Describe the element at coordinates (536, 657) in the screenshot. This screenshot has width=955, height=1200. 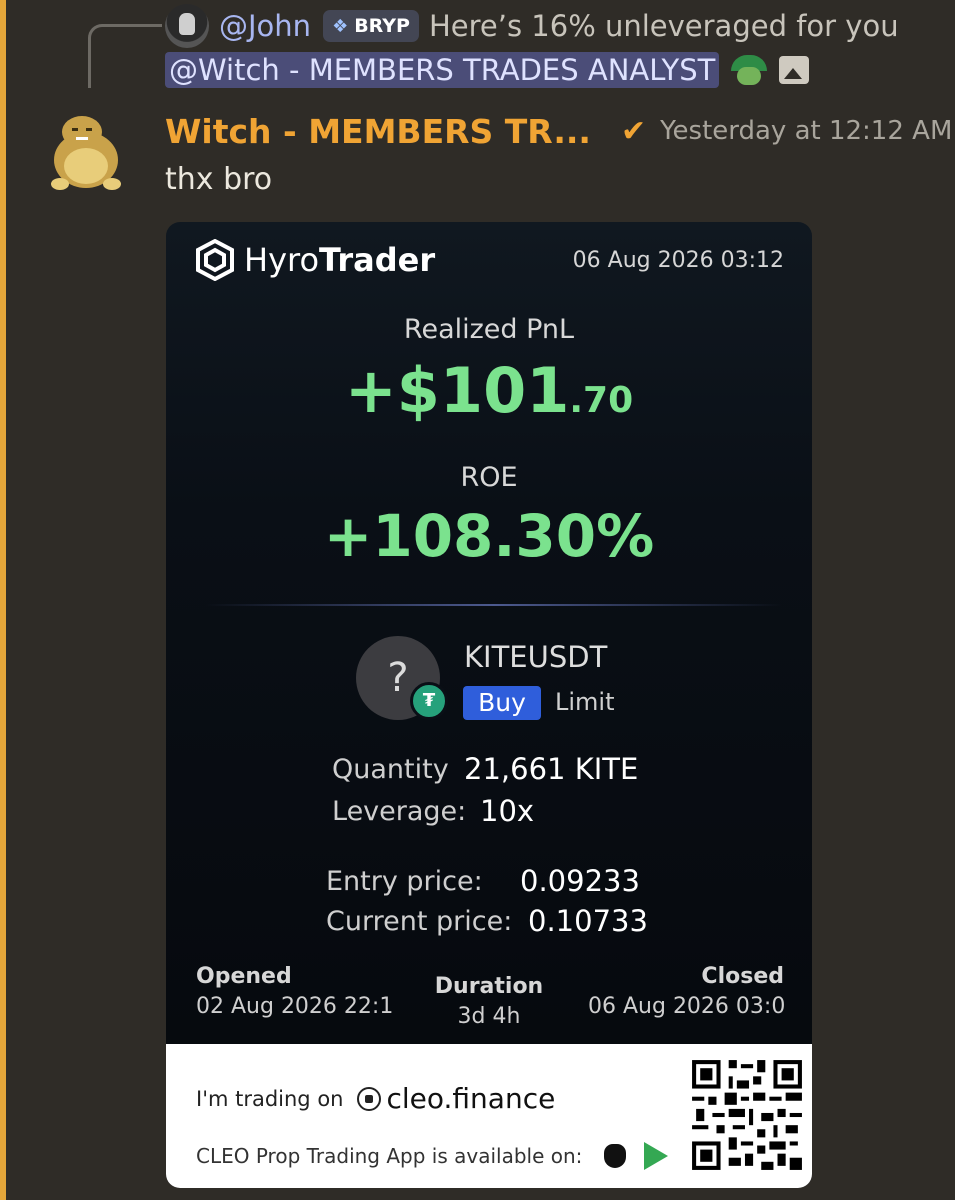
I see `symbol: KITEUSDT` at that location.